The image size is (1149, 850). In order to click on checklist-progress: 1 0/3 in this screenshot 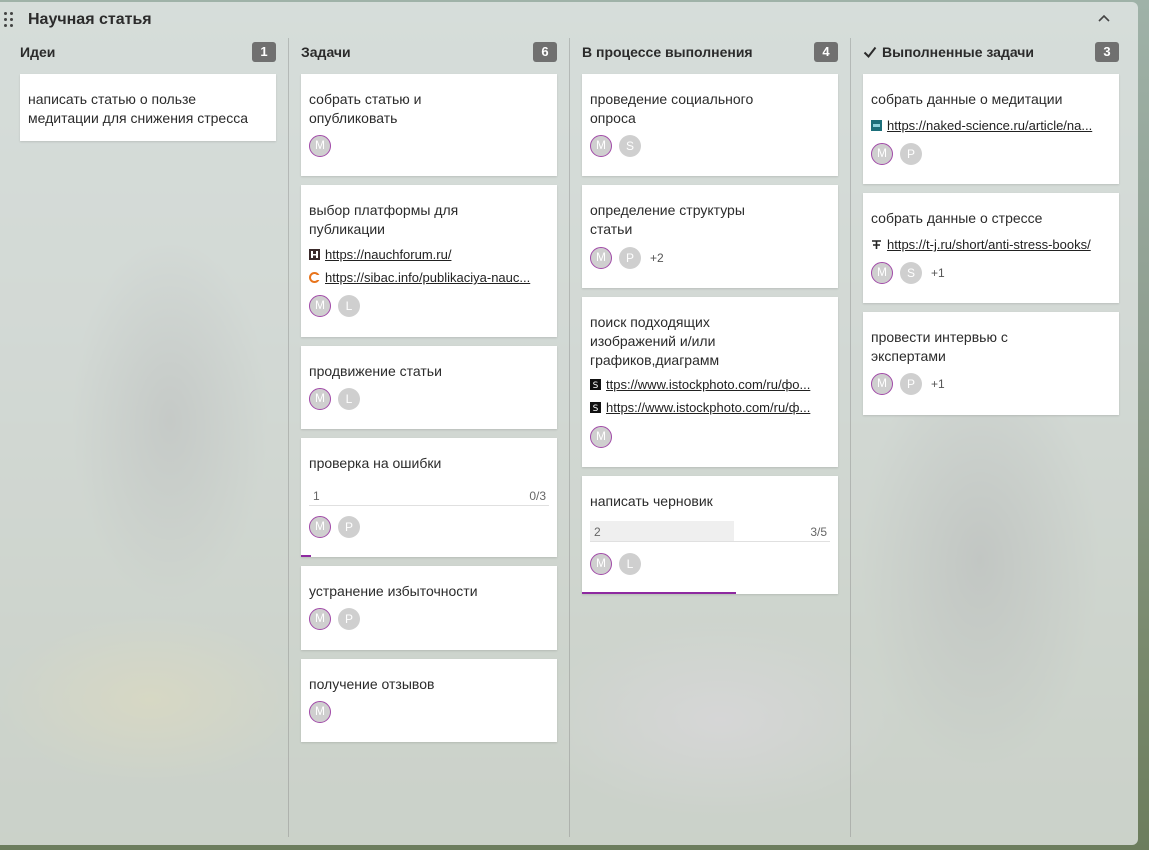, I will do `click(429, 495)`.